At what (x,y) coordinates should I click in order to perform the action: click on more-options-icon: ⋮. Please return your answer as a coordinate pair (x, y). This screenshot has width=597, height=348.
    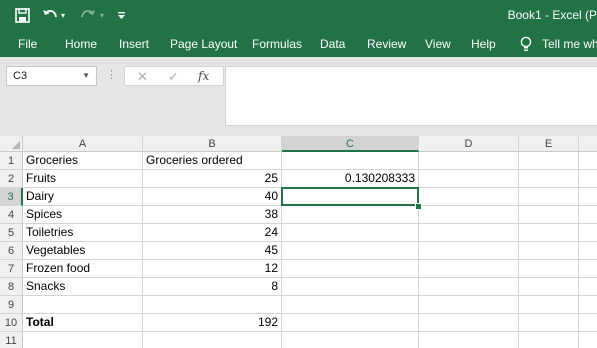
    Looking at the image, I should click on (111, 74).